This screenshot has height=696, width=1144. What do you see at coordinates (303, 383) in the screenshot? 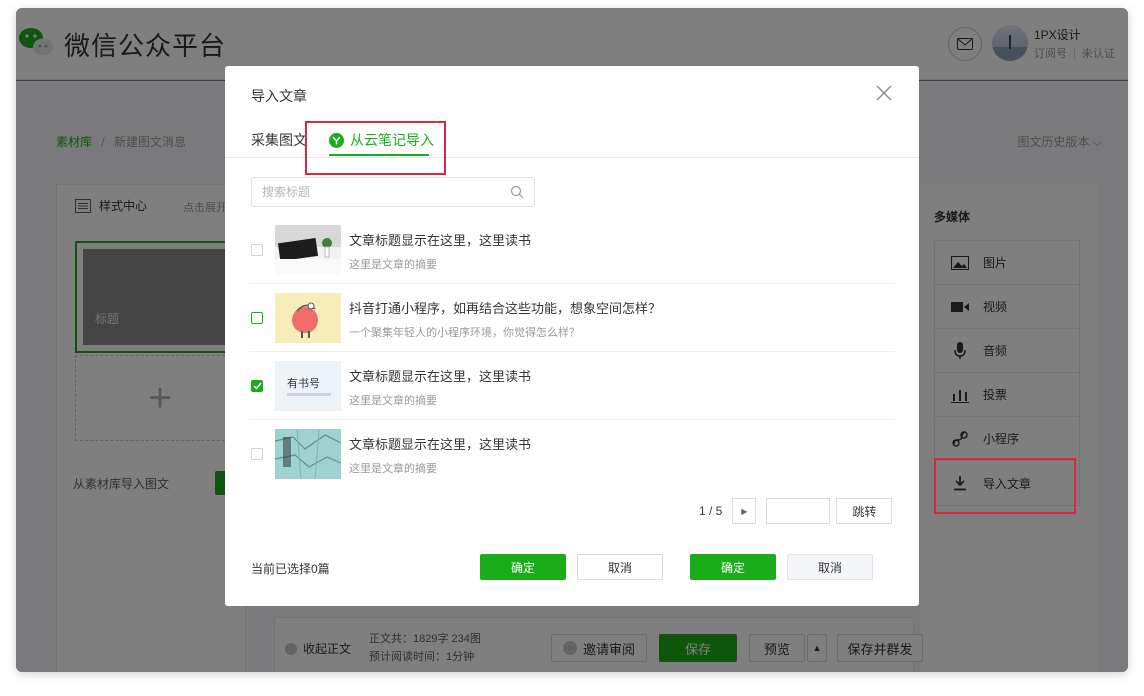
I see `thumbnail-text: 有书号` at bounding box center [303, 383].